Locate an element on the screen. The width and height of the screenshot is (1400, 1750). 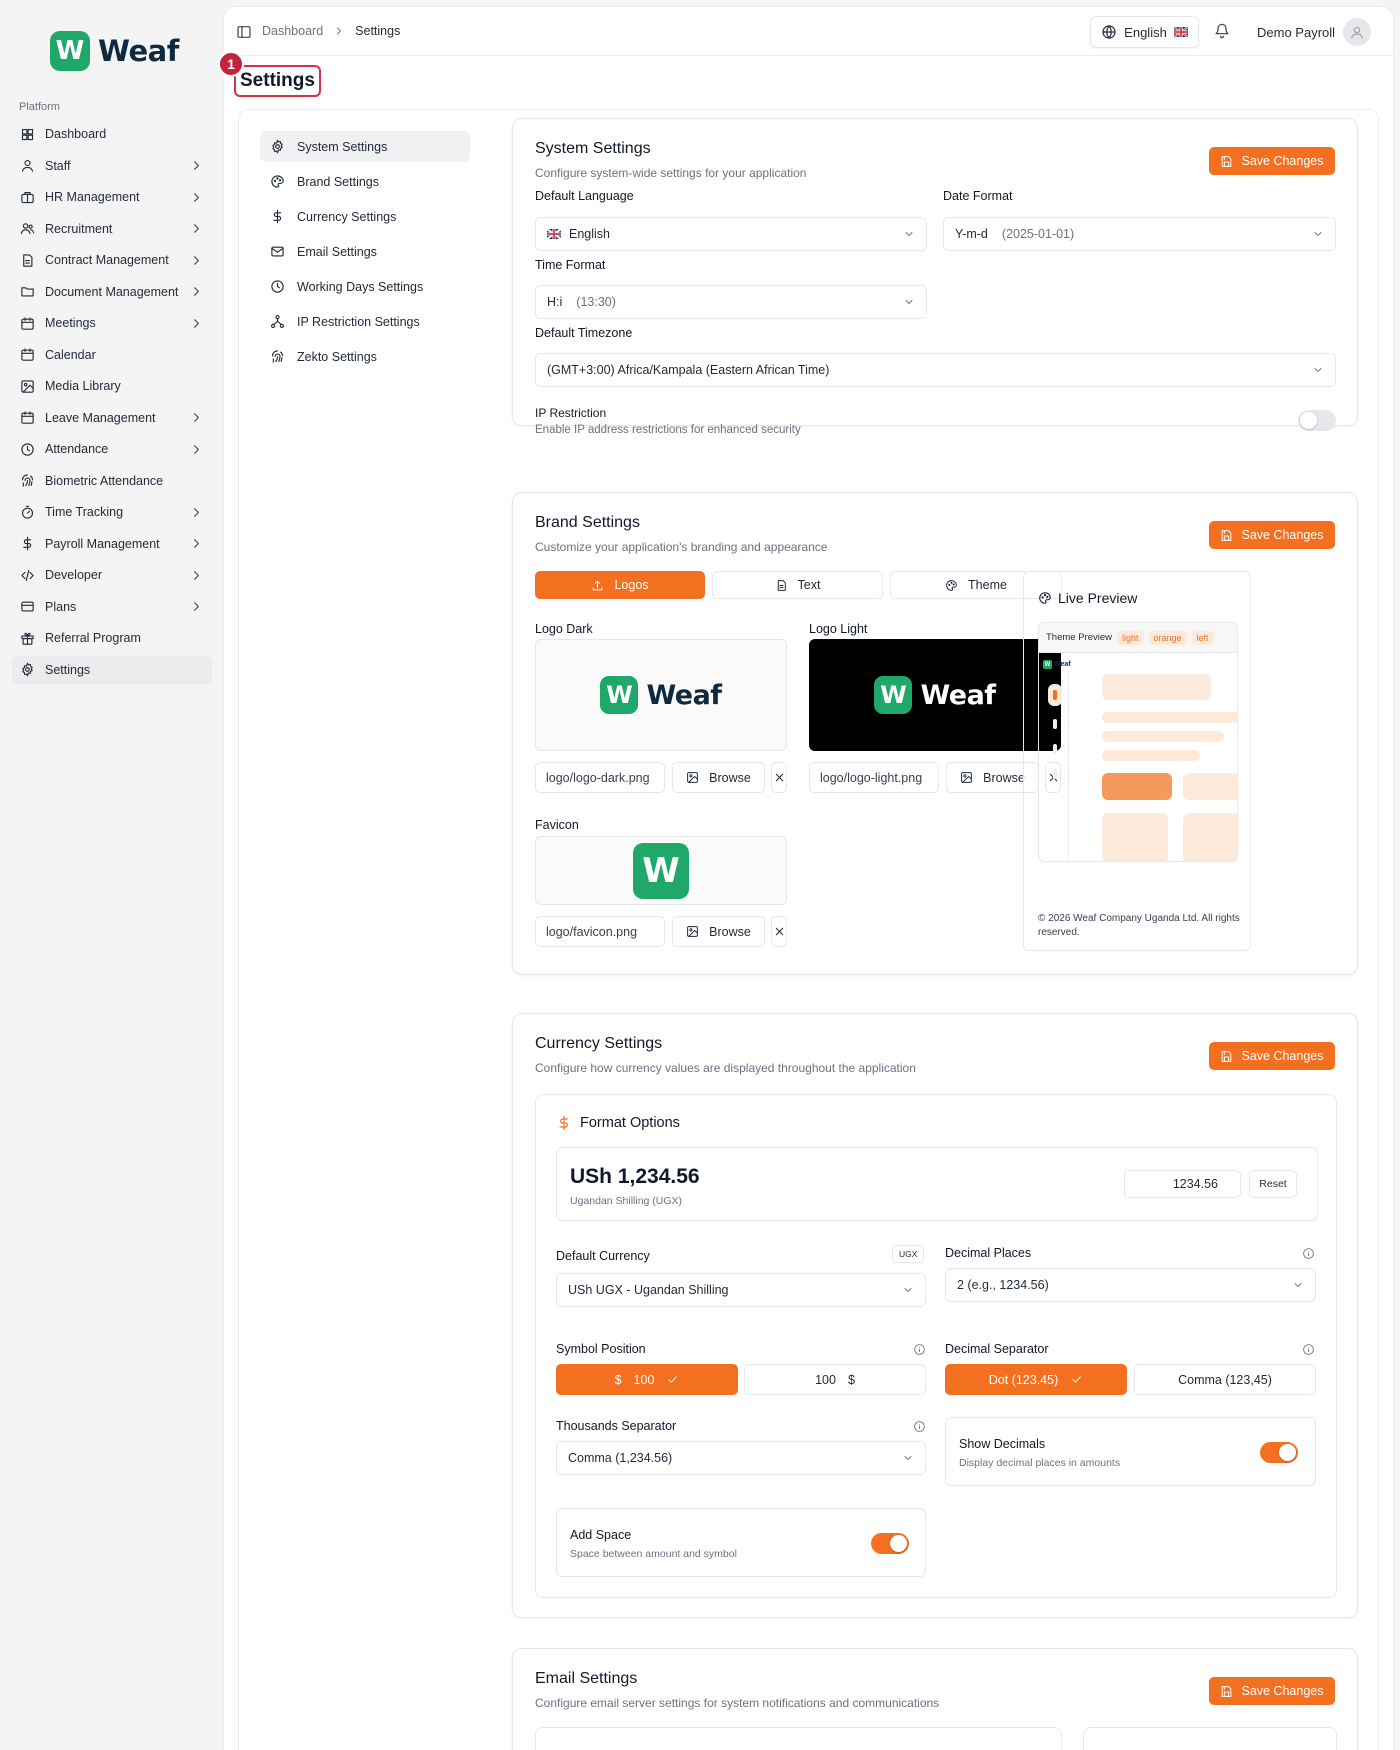
decimal-comma-option: Comma (123,45) is located at coordinates (1225, 1379).